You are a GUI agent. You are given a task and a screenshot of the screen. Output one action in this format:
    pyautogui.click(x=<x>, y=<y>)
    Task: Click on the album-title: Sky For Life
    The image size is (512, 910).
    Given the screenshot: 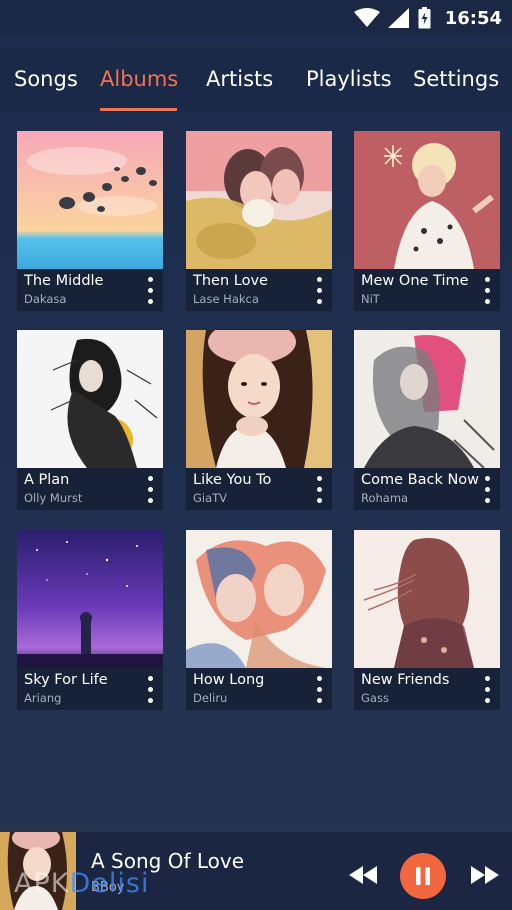 What is the action you would take?
    pyautogui.click(x=66, y=680)
    